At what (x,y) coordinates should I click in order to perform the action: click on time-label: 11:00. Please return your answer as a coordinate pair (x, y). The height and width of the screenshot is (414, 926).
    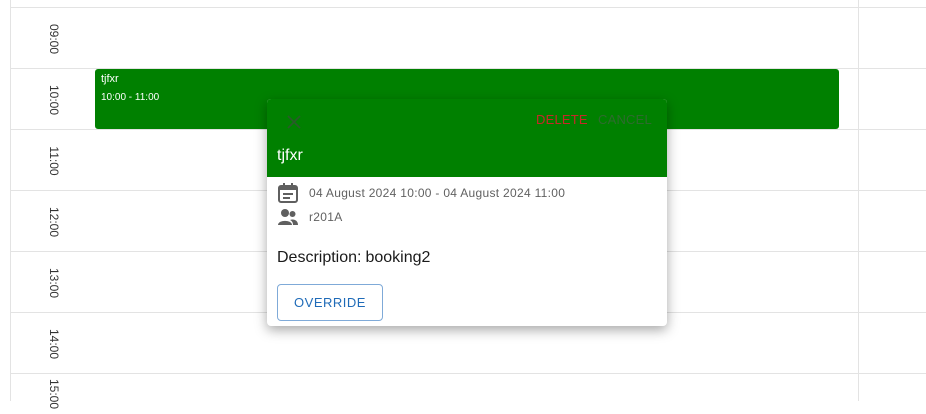
    Looking at the image, I should click on (54, 161).